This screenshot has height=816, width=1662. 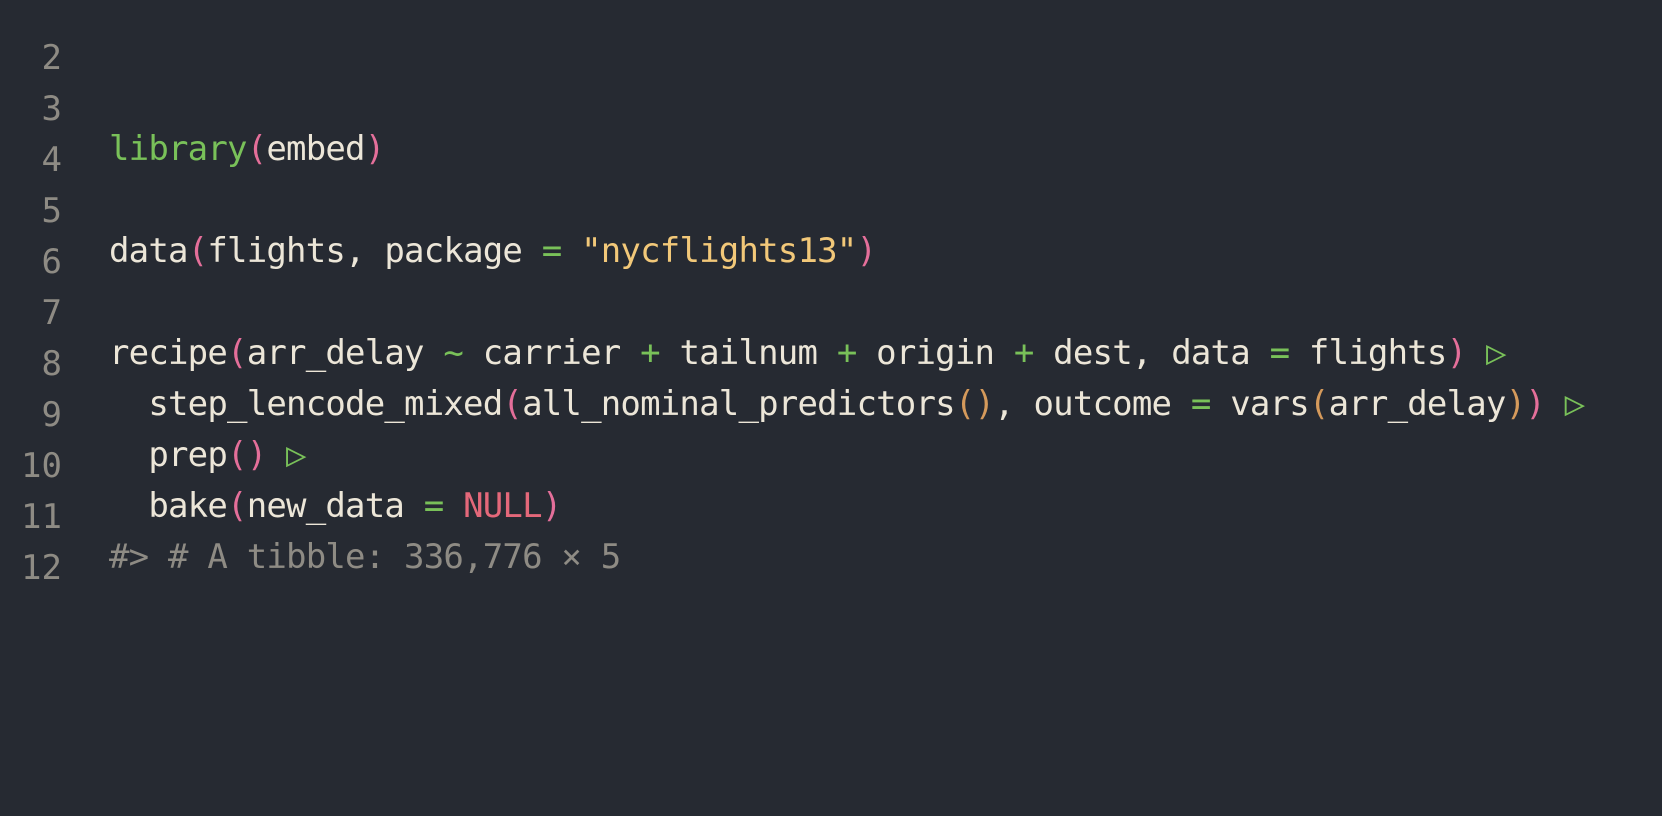 What do you see at coordinates (41, 568) in the screenshot?
I see `line-number: 12` at bounding box center [41, 568].